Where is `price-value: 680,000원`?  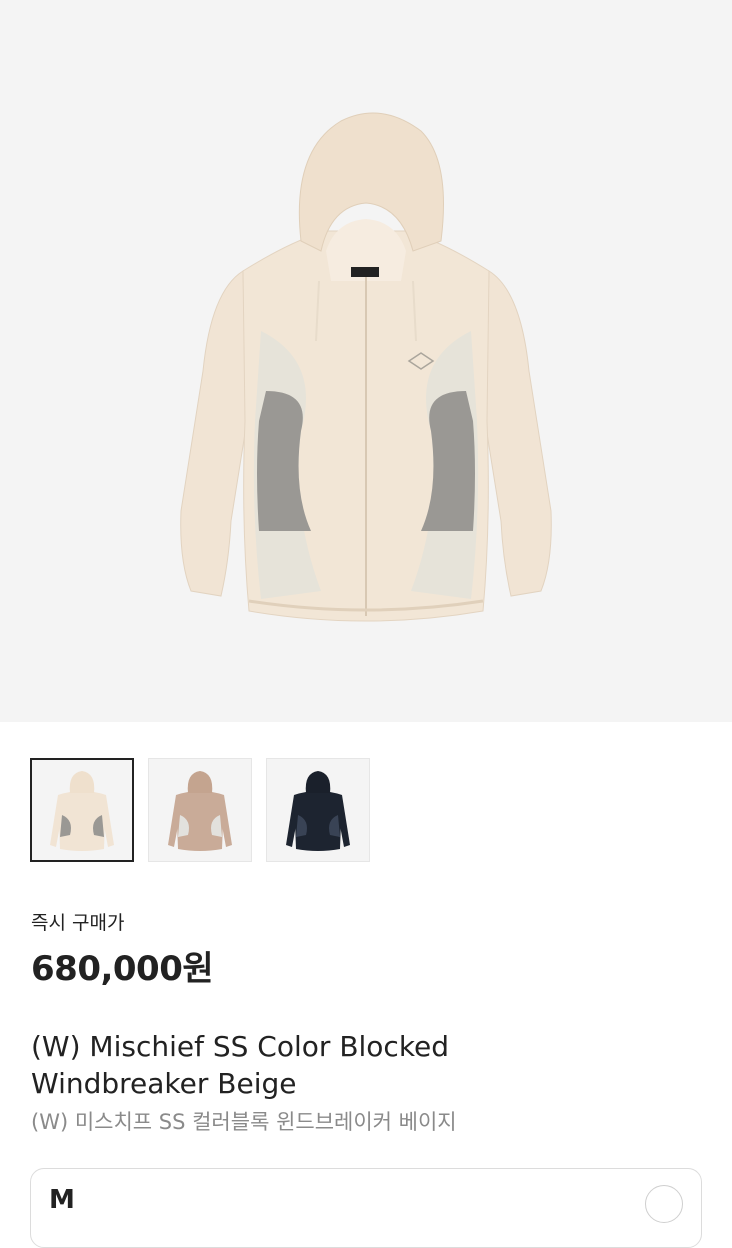
price-value: 680,000원 is located at coordinates (122, 969).